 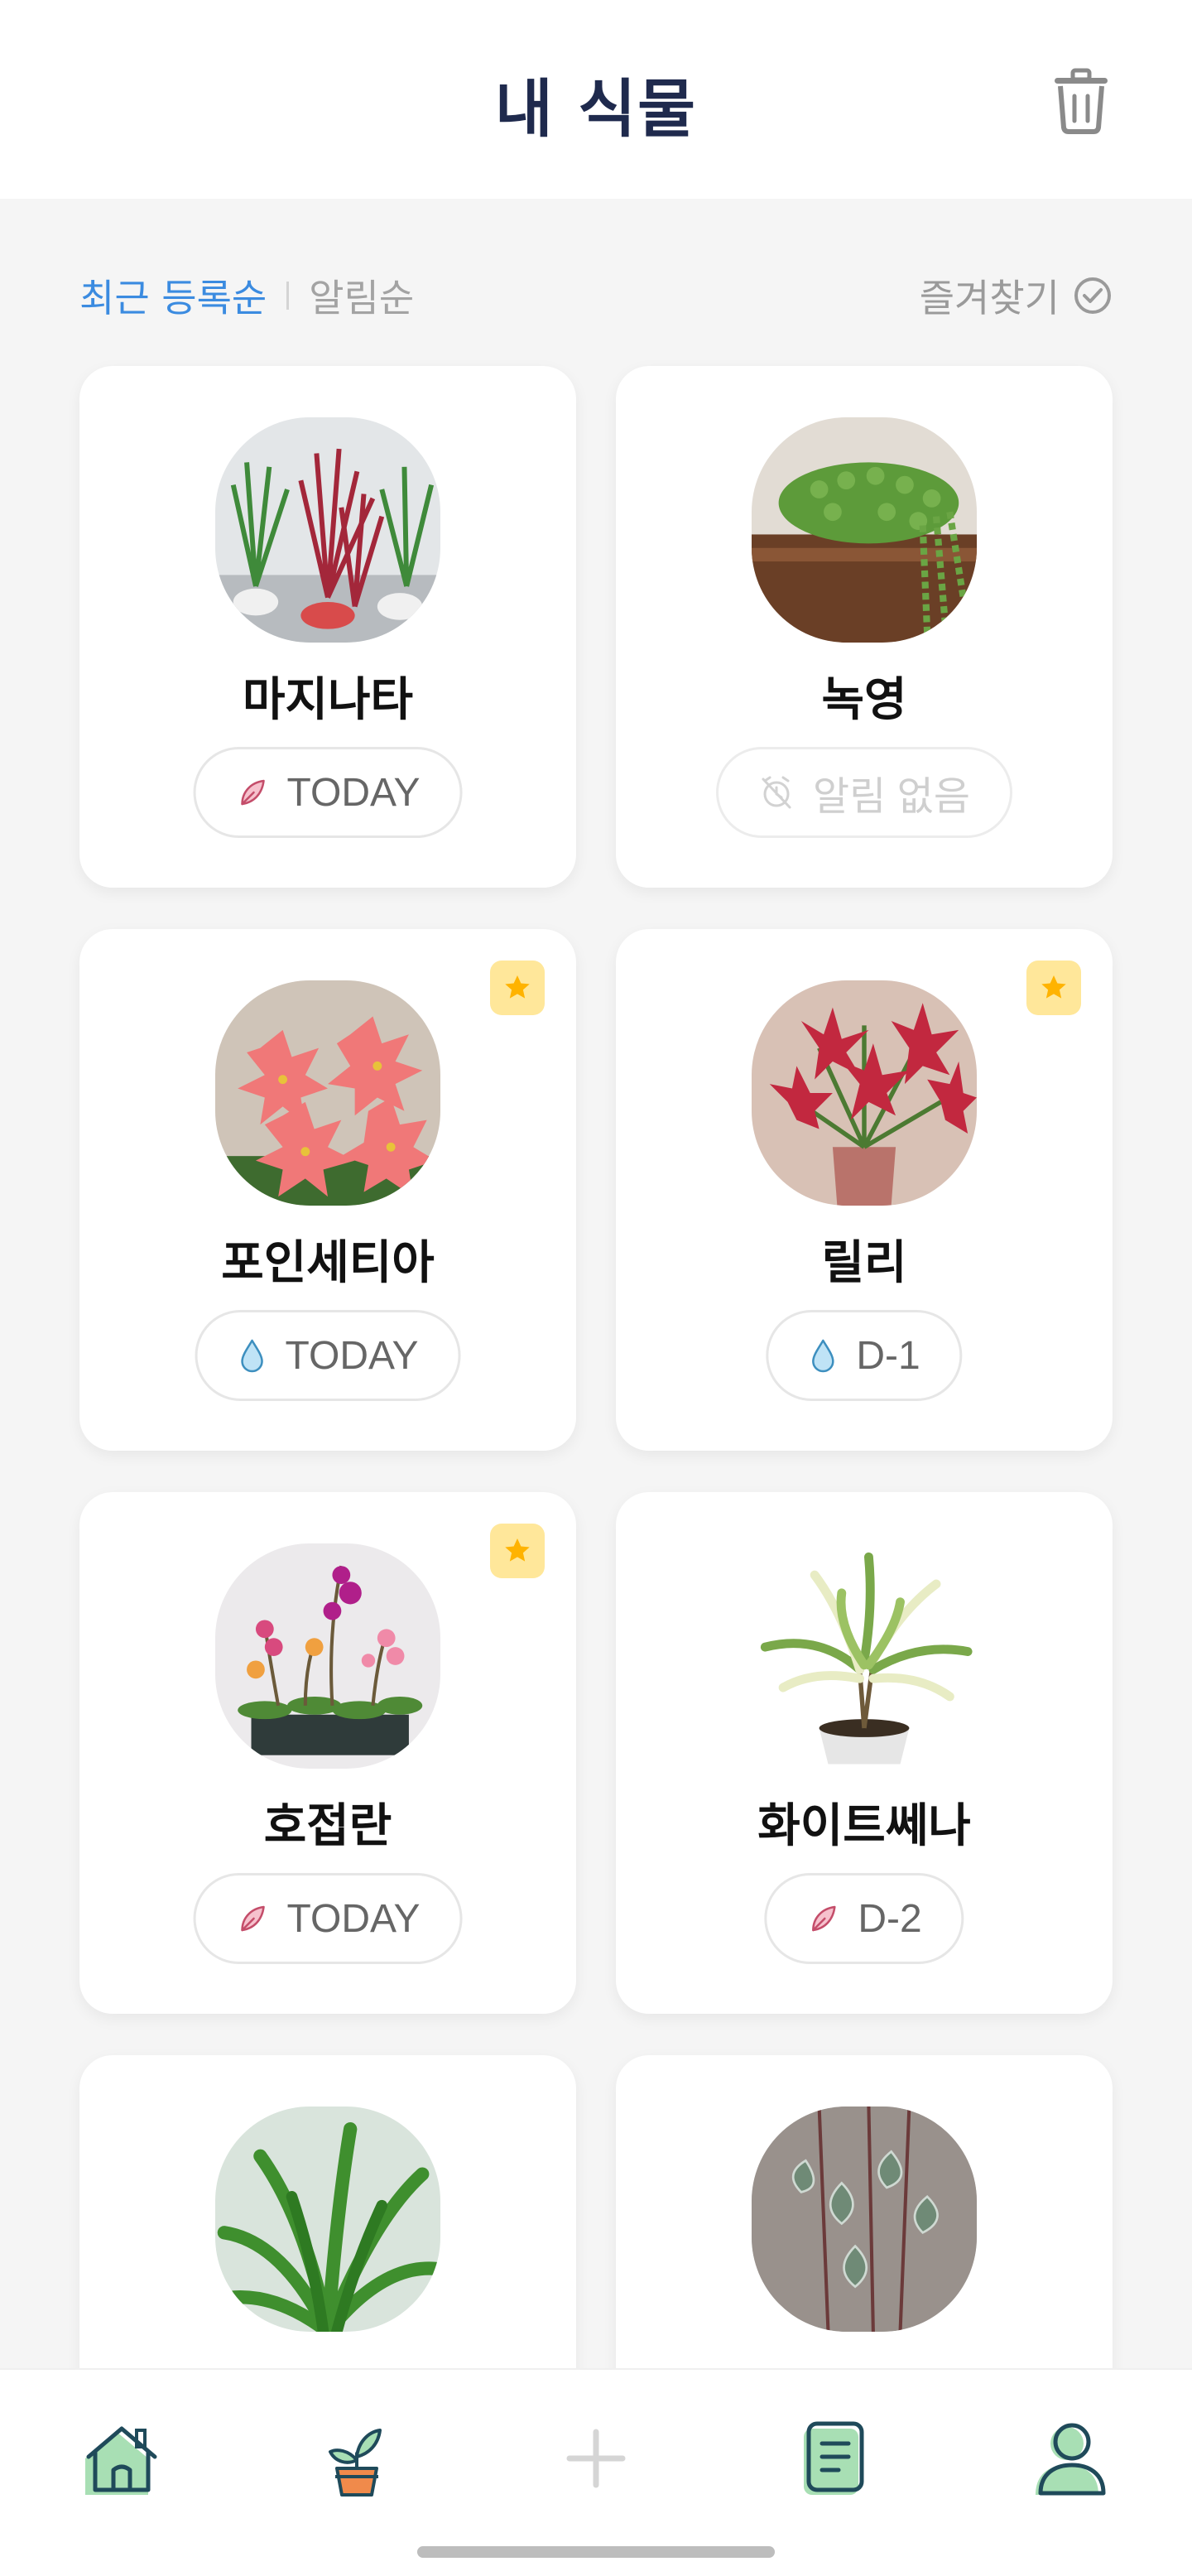 I want to click on plant-name: 호접란, so click(x=327, y=1826).